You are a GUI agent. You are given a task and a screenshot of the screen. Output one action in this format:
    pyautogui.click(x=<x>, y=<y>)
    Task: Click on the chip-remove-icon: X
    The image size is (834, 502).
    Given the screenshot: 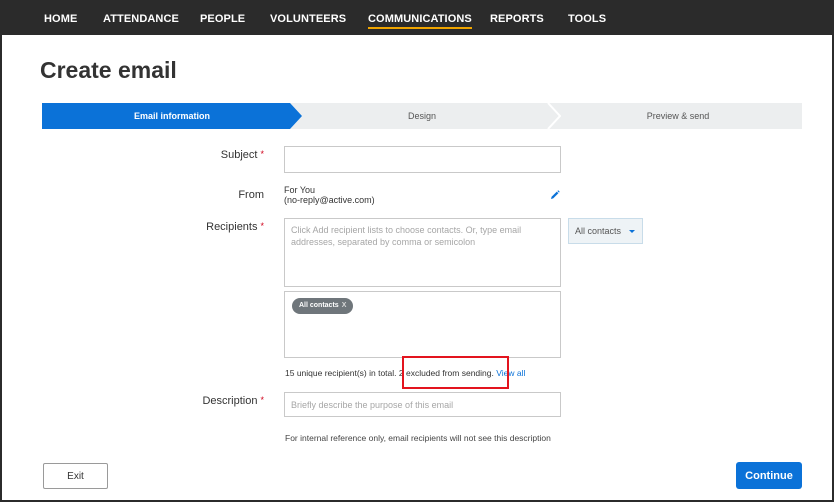 What is the action you would take?
    pyautogui.click(x=344, y=305)
    